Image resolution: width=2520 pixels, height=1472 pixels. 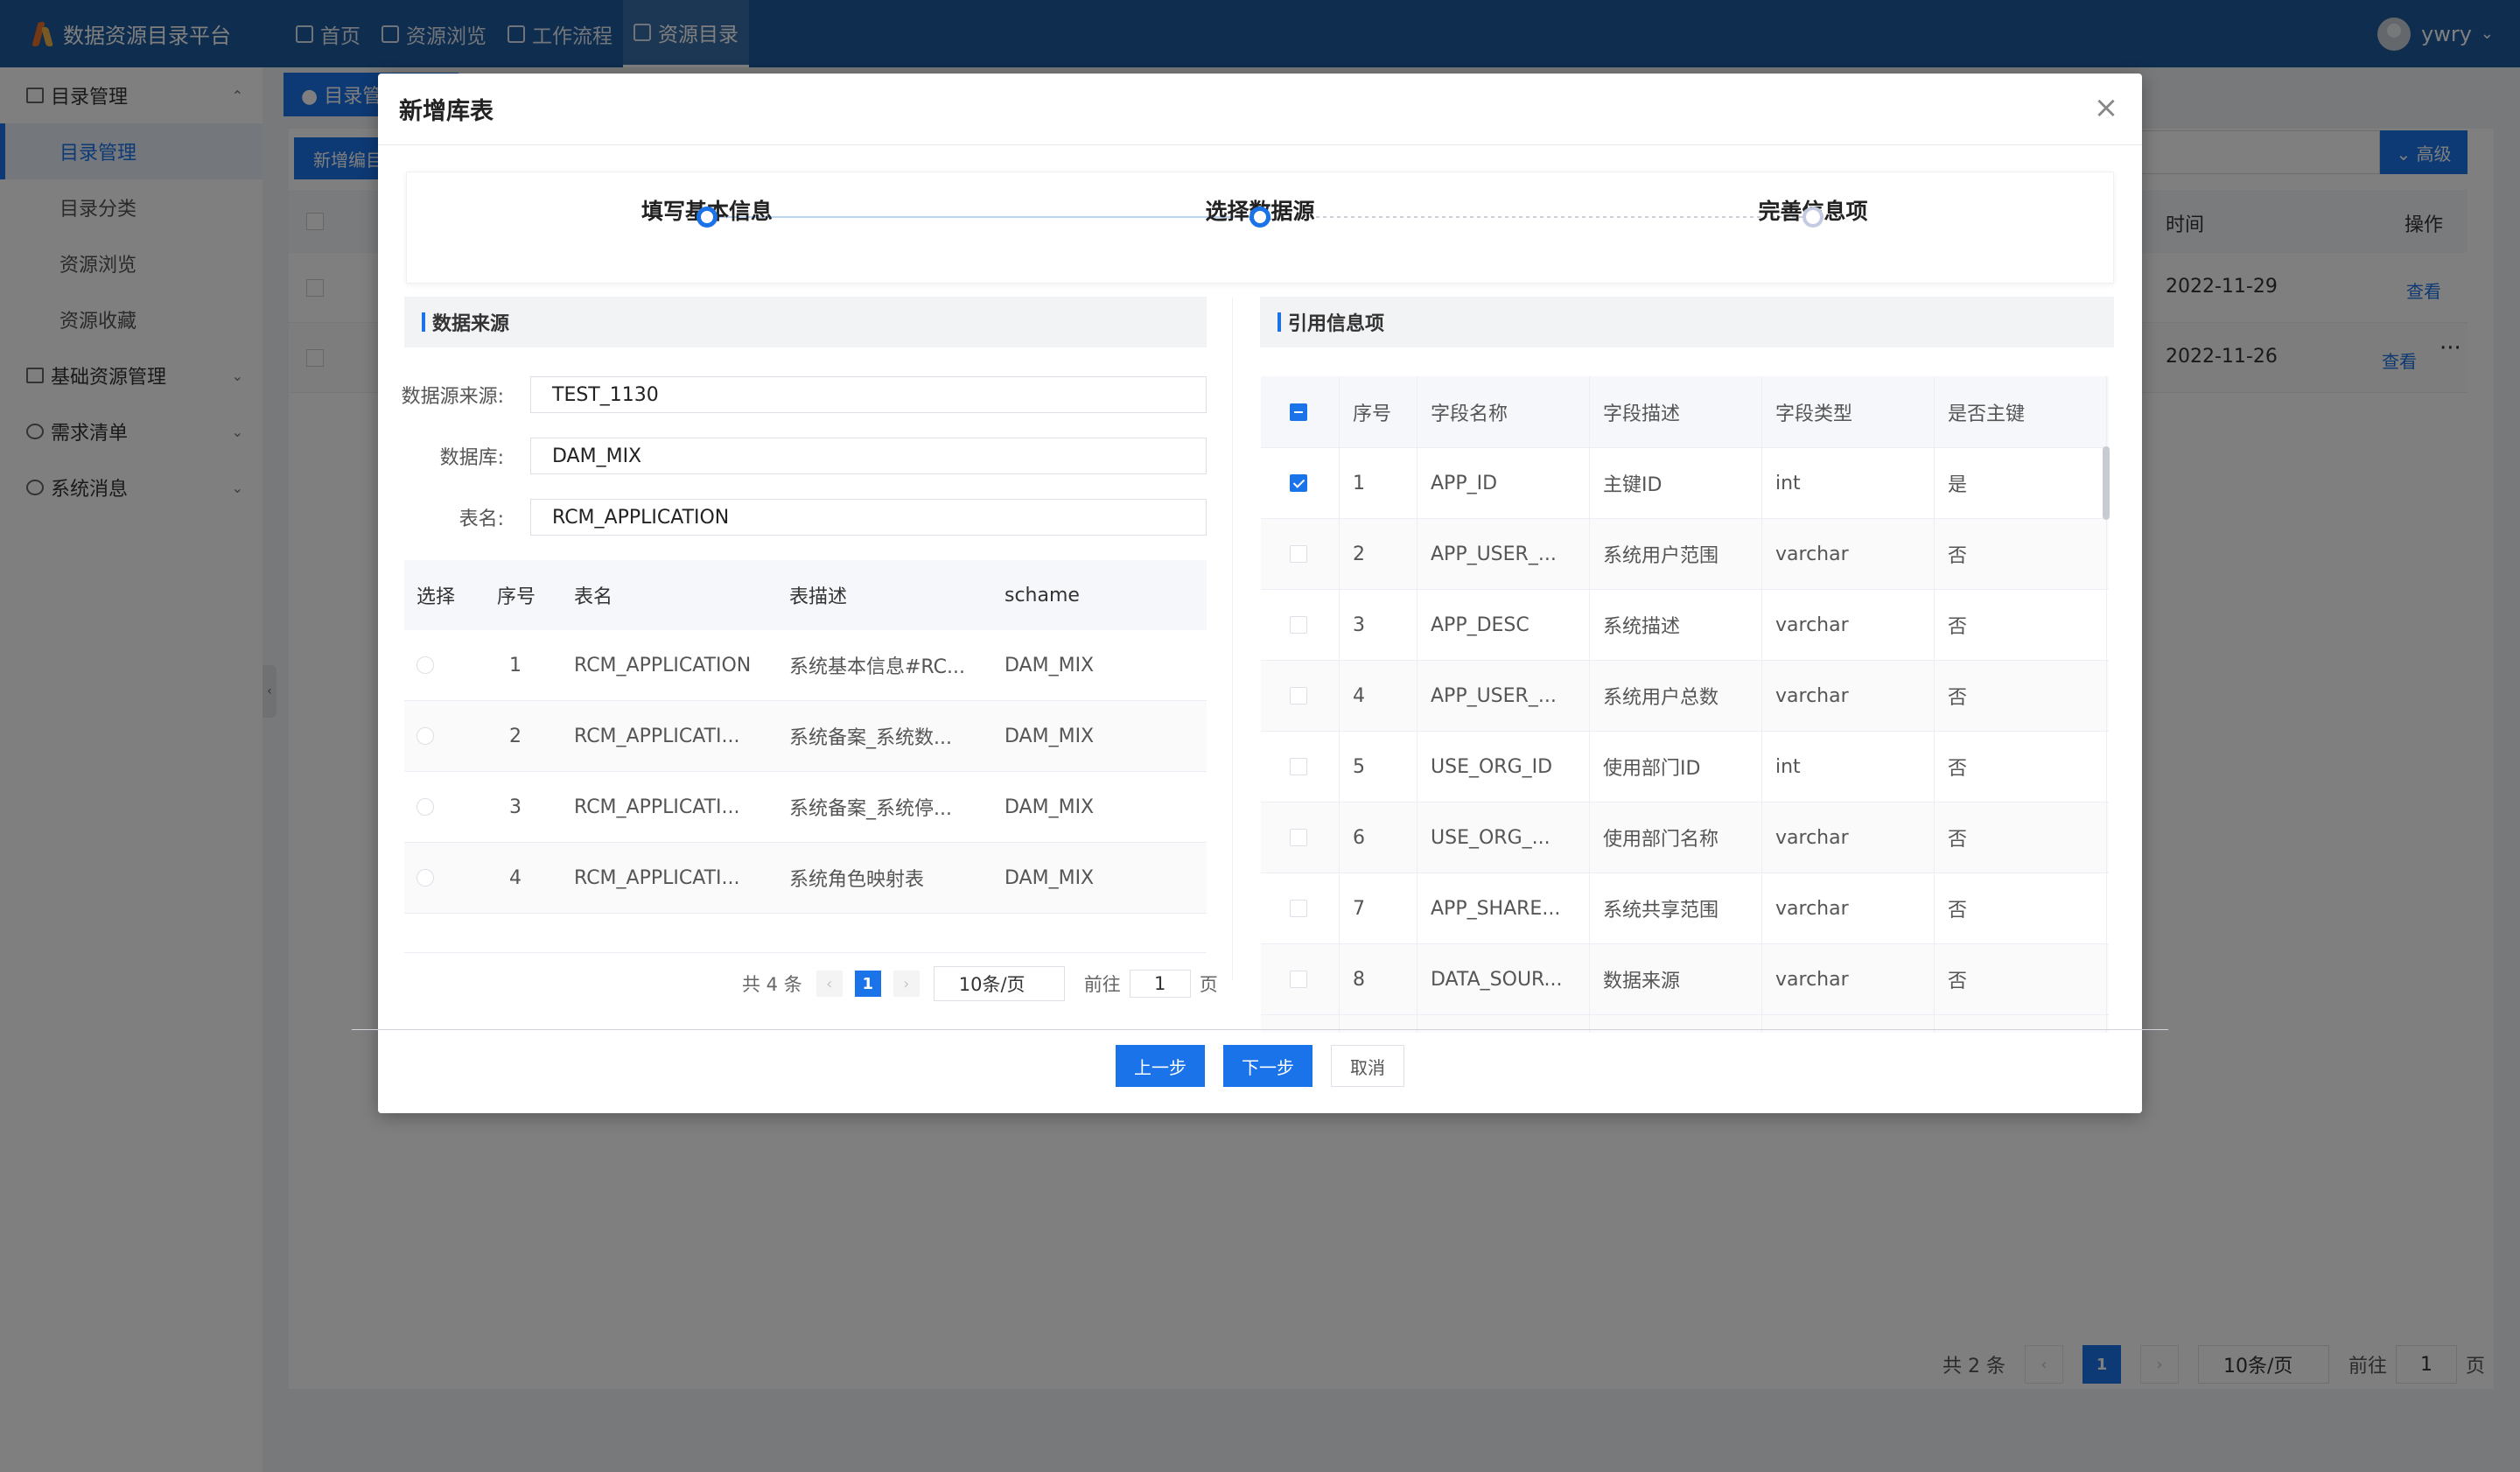 I want to click on row-field-desc: 使用部门名称, so click(x=1661, y=840).